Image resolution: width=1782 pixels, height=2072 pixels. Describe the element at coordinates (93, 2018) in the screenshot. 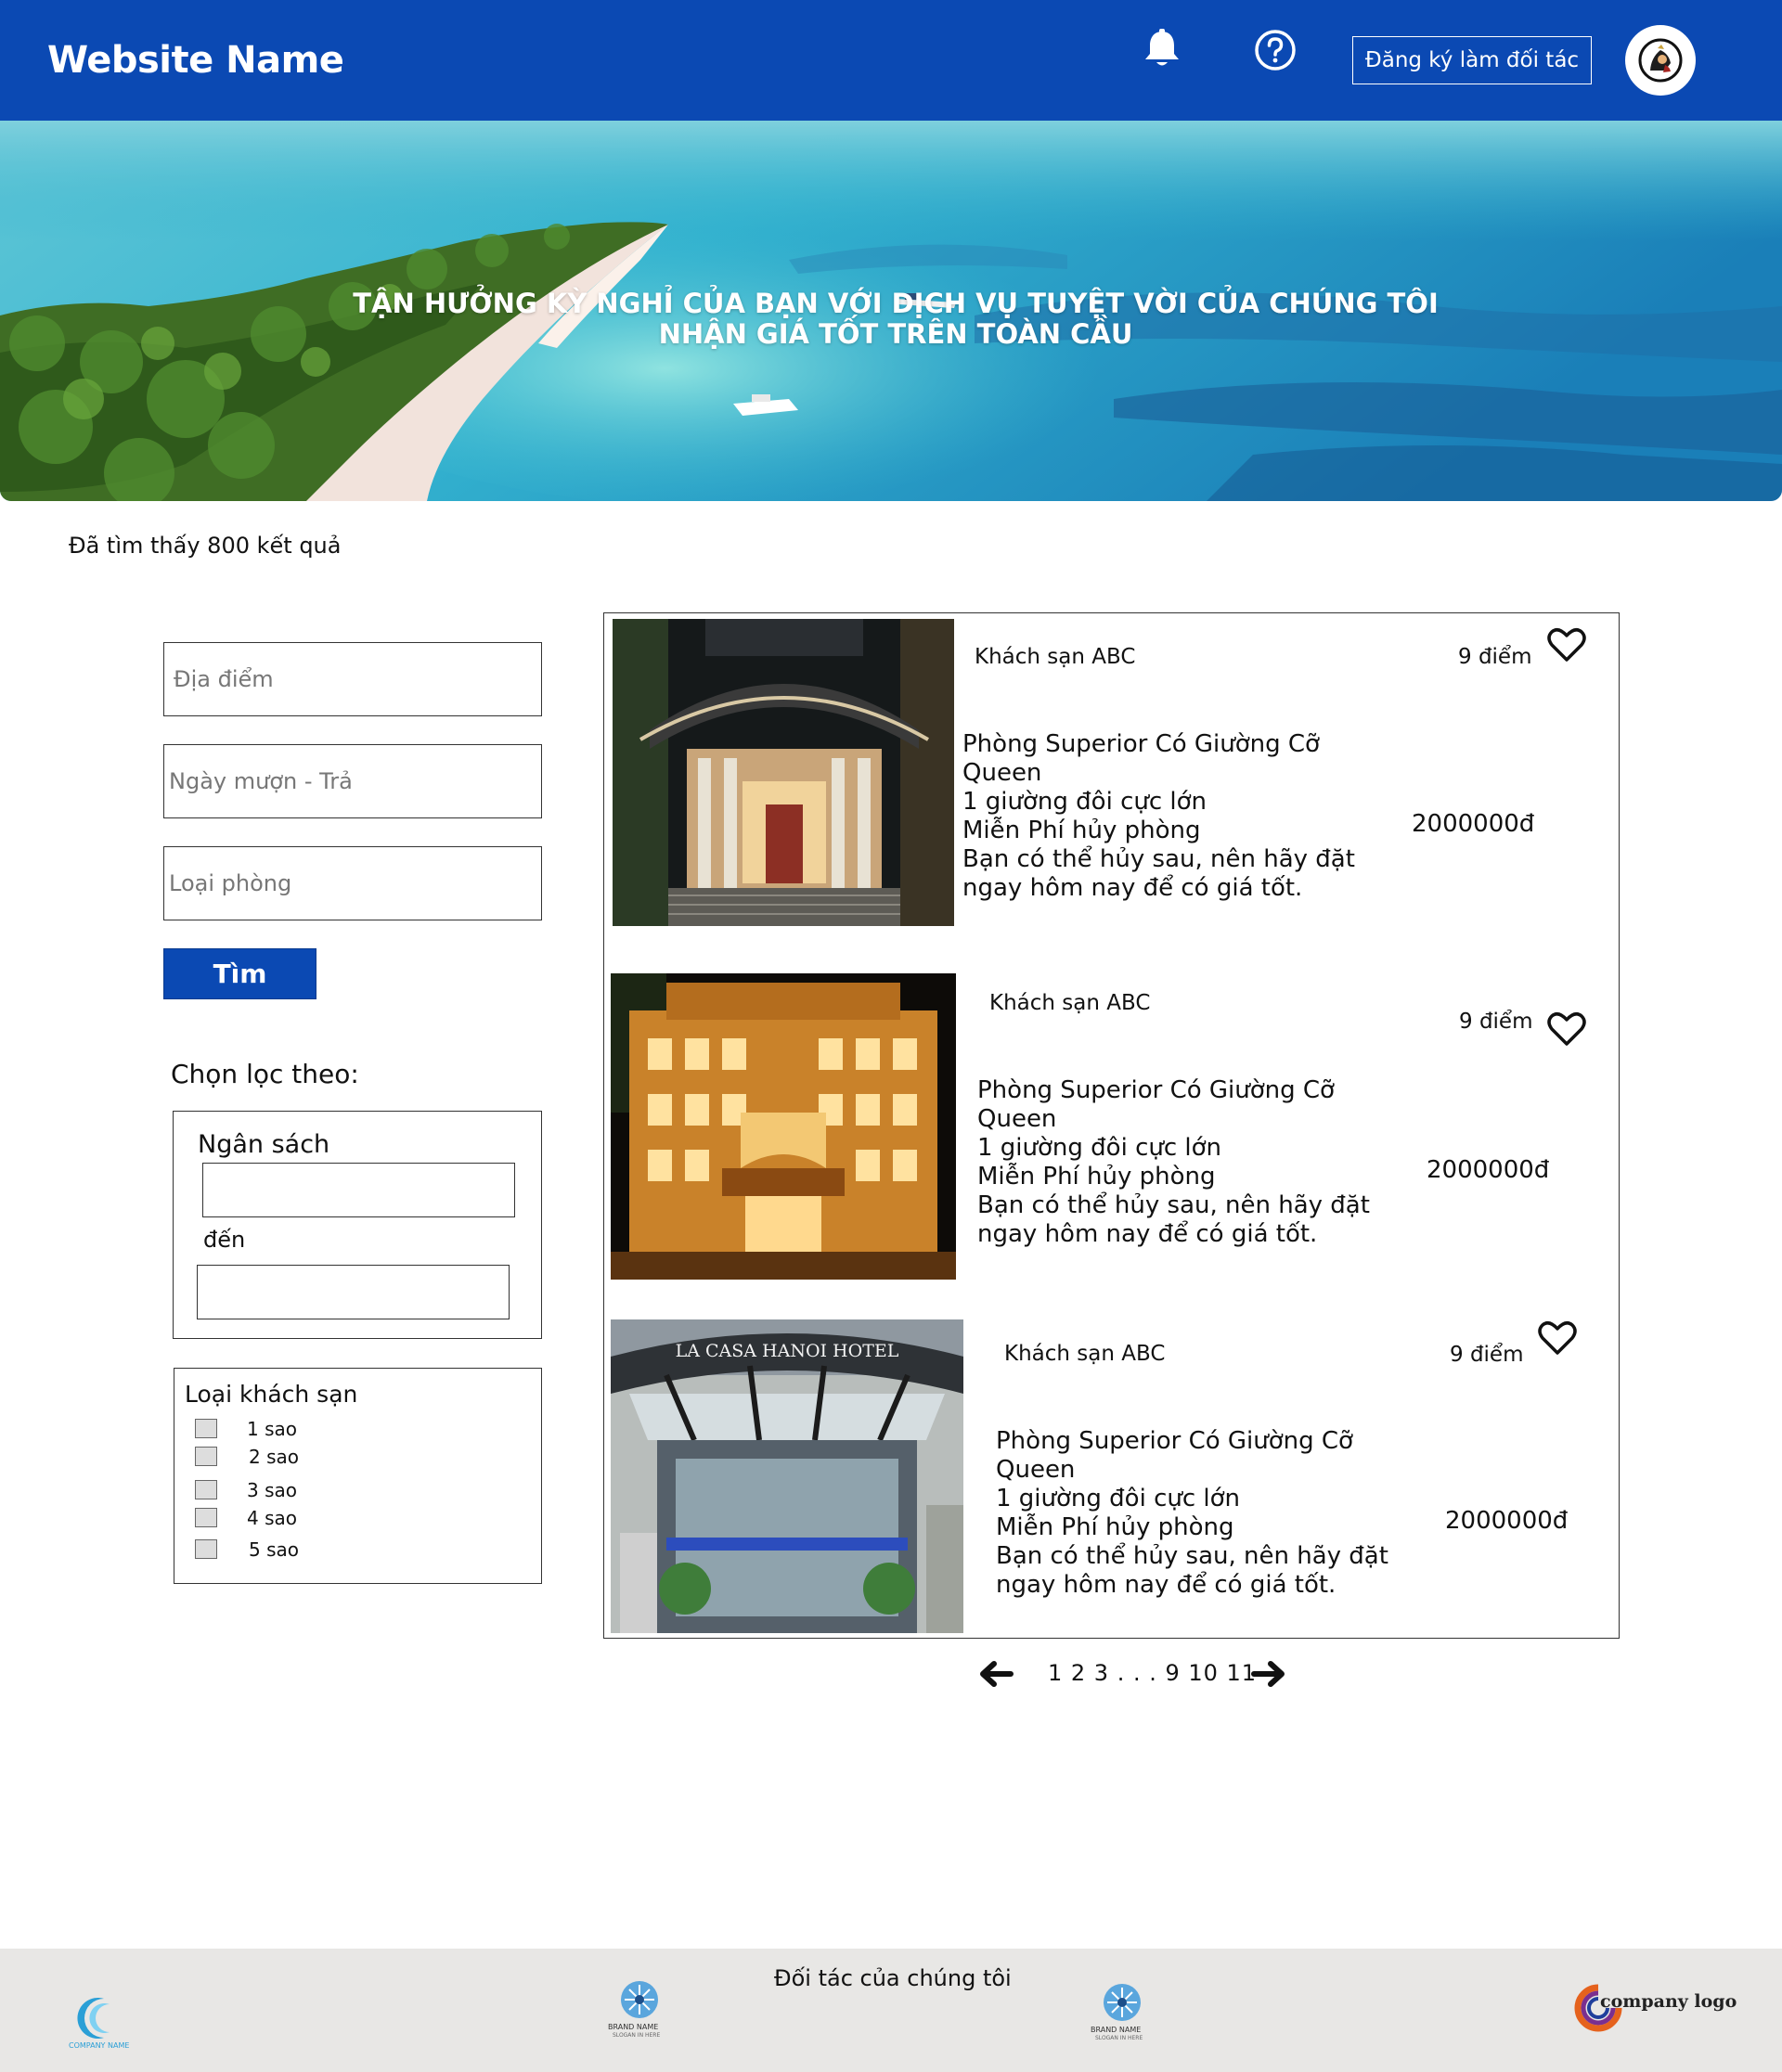

I see `crescent-logo-icon` at that location.